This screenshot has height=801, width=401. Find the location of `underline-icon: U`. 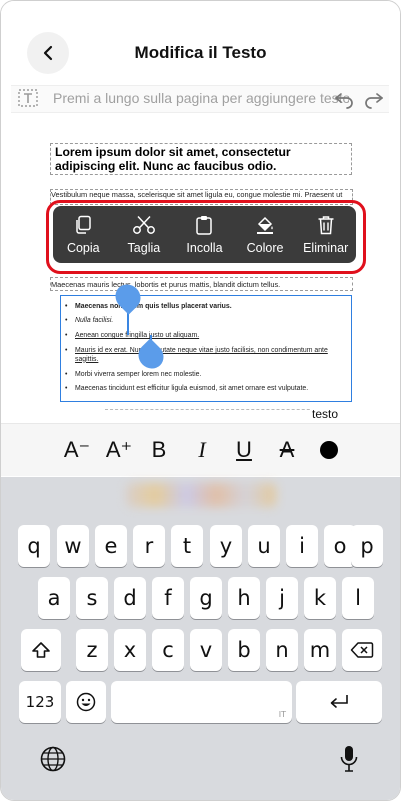

underline-icon: U is located at coordinates (244, 449).